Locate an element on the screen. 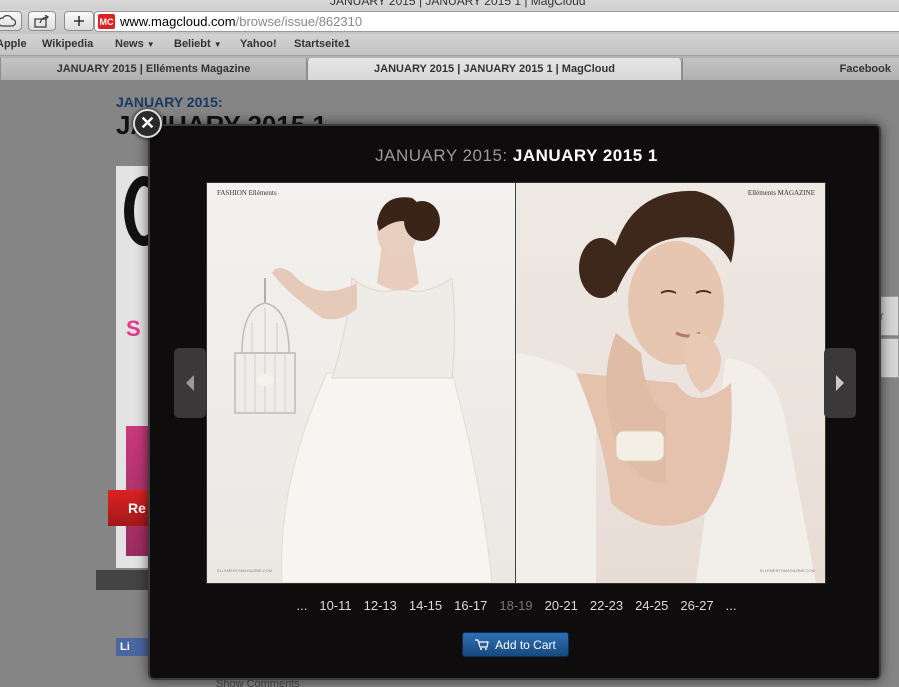 The width and height of the screenshot is (899, 687). left-page-footer: ELLEMENTSMAGAZINE.COM is located at coordinates (245, 570).